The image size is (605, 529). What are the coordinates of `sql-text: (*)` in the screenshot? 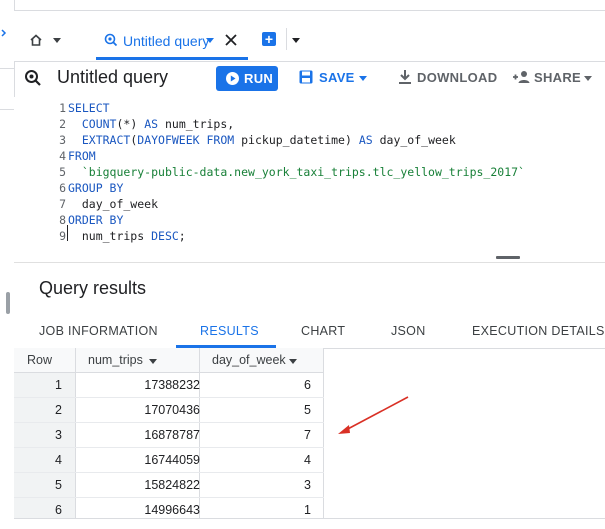 It's located at (130, 124).